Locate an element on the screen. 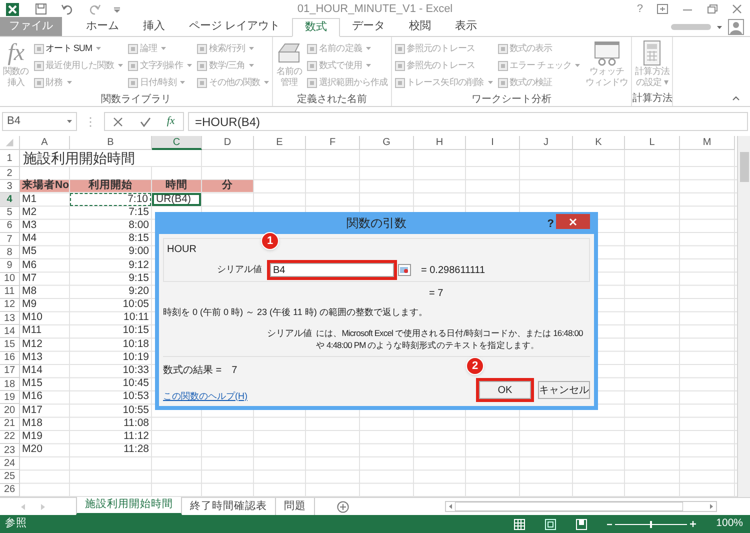  row-header: 7 is located at coordinates (10, 239).